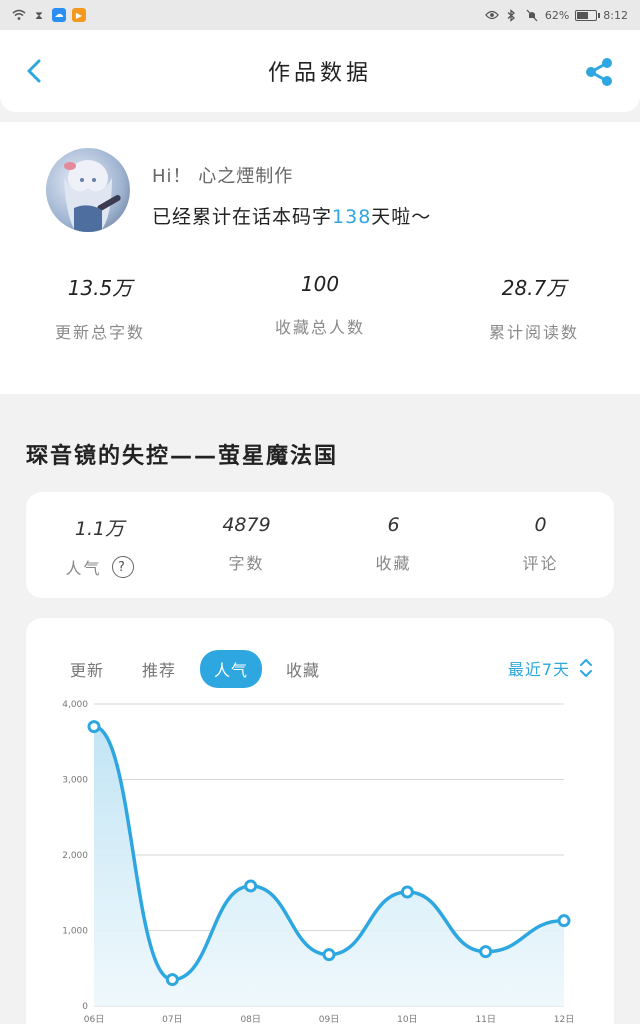 This screenshot has height=1024, width=640. I want to click on stat-total-reads: 28.7万 累计阅读数, so click(534, 307).